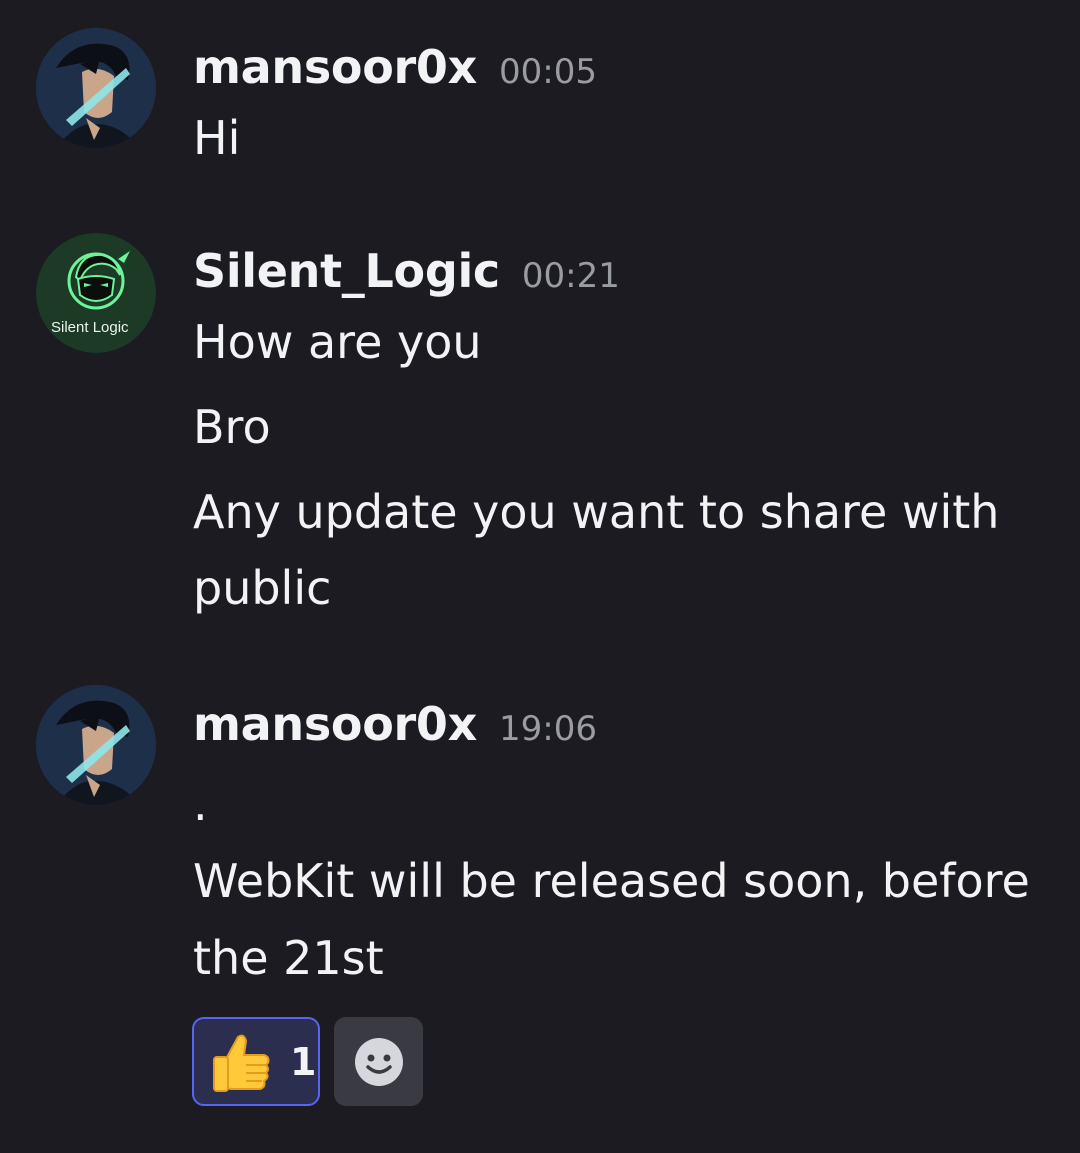 The width and height of the screenshot is (1080, 1153). What do you see at coordinates (288, 958) in the screenshot?
I see `message-text: the 21st` at bounding box center [288, 958].